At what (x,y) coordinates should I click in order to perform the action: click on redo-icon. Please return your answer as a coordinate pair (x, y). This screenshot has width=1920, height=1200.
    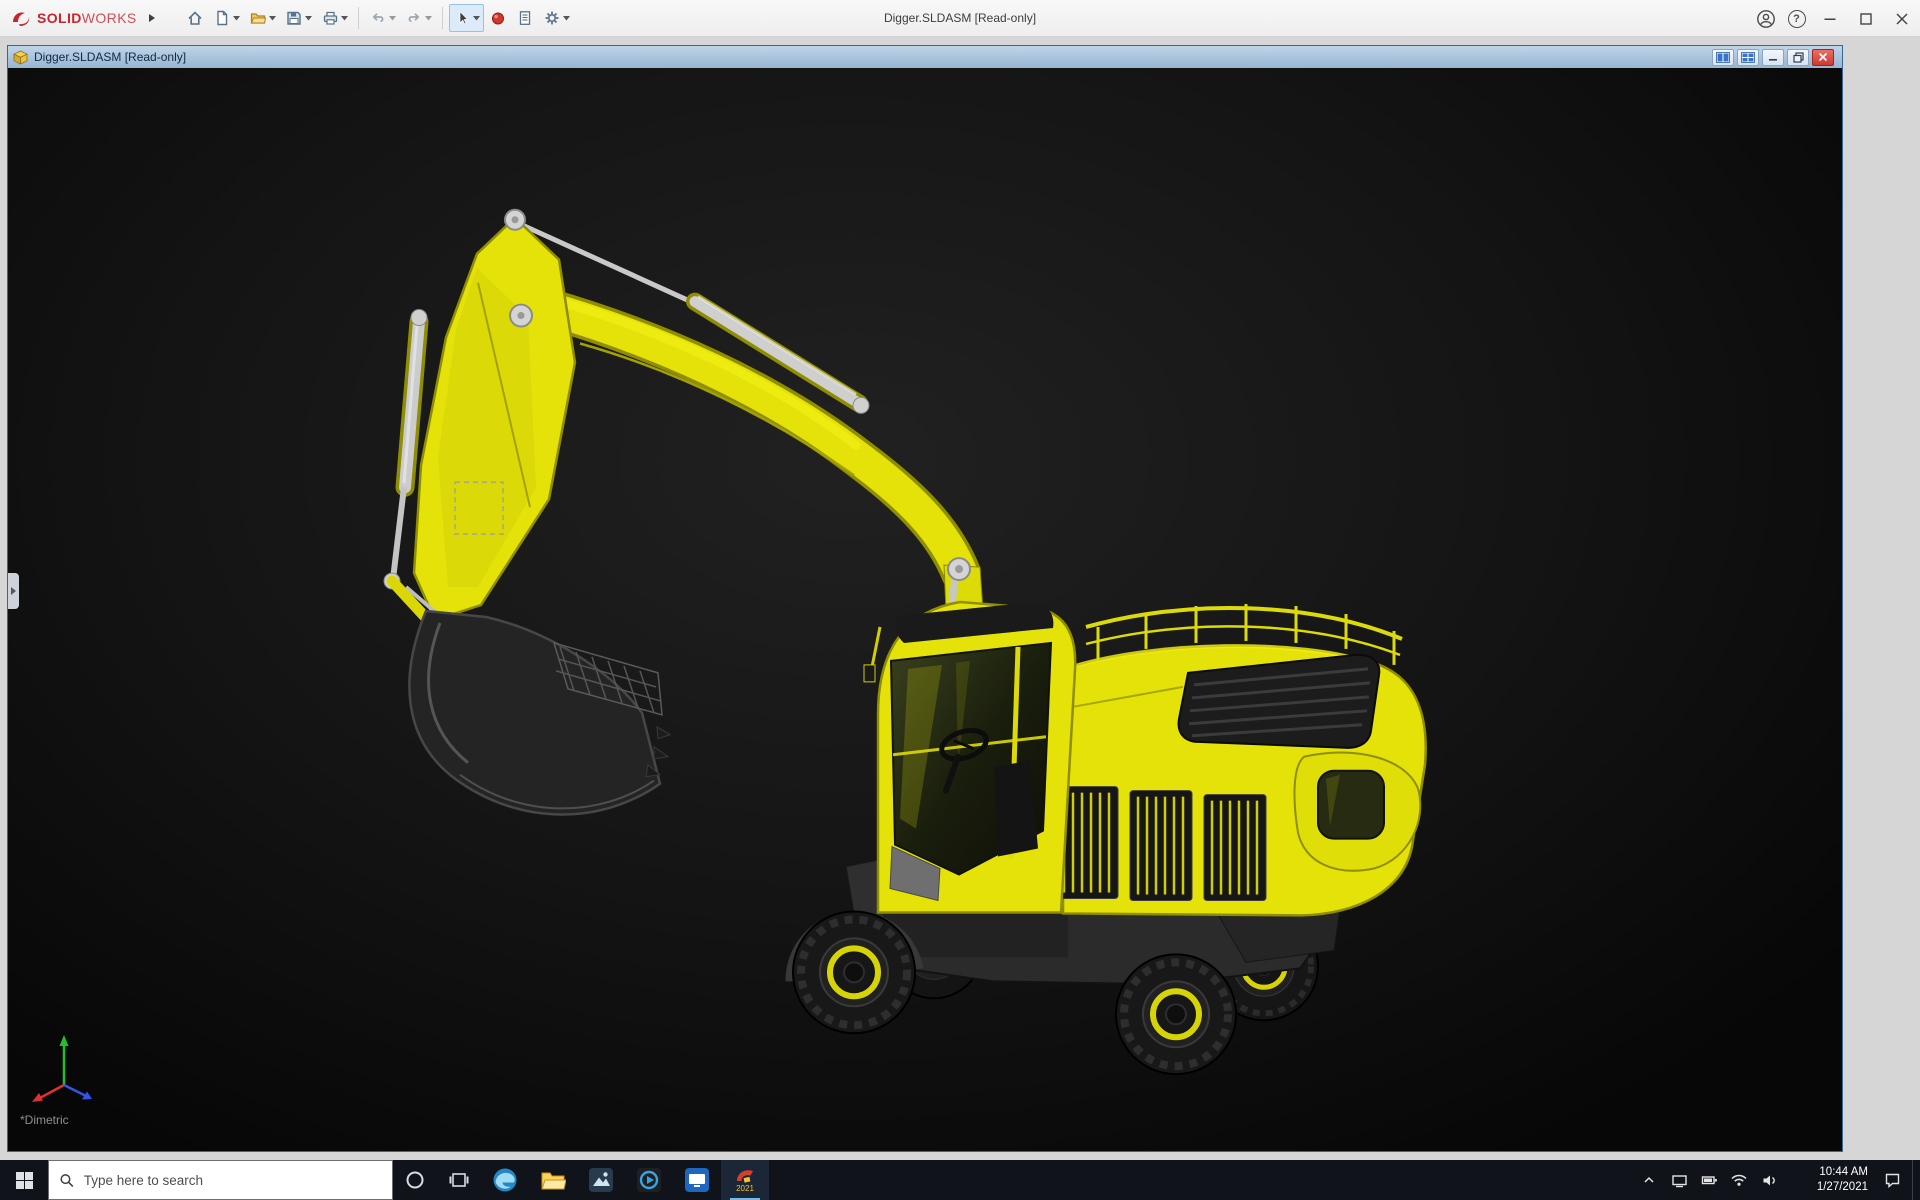
    Looking at the image, I should click on (414, 18).